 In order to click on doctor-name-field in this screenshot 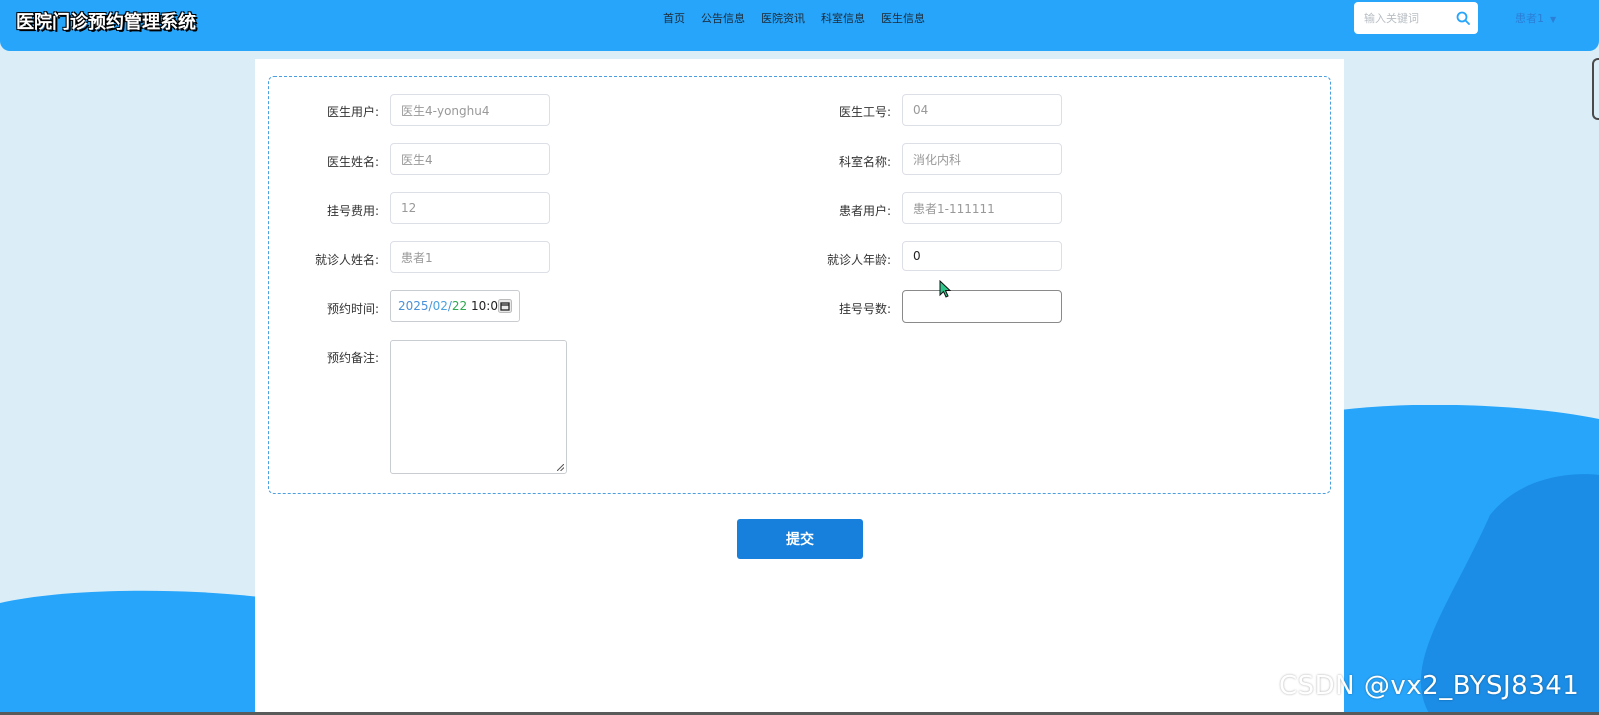, I will do `click(470, 159)`.